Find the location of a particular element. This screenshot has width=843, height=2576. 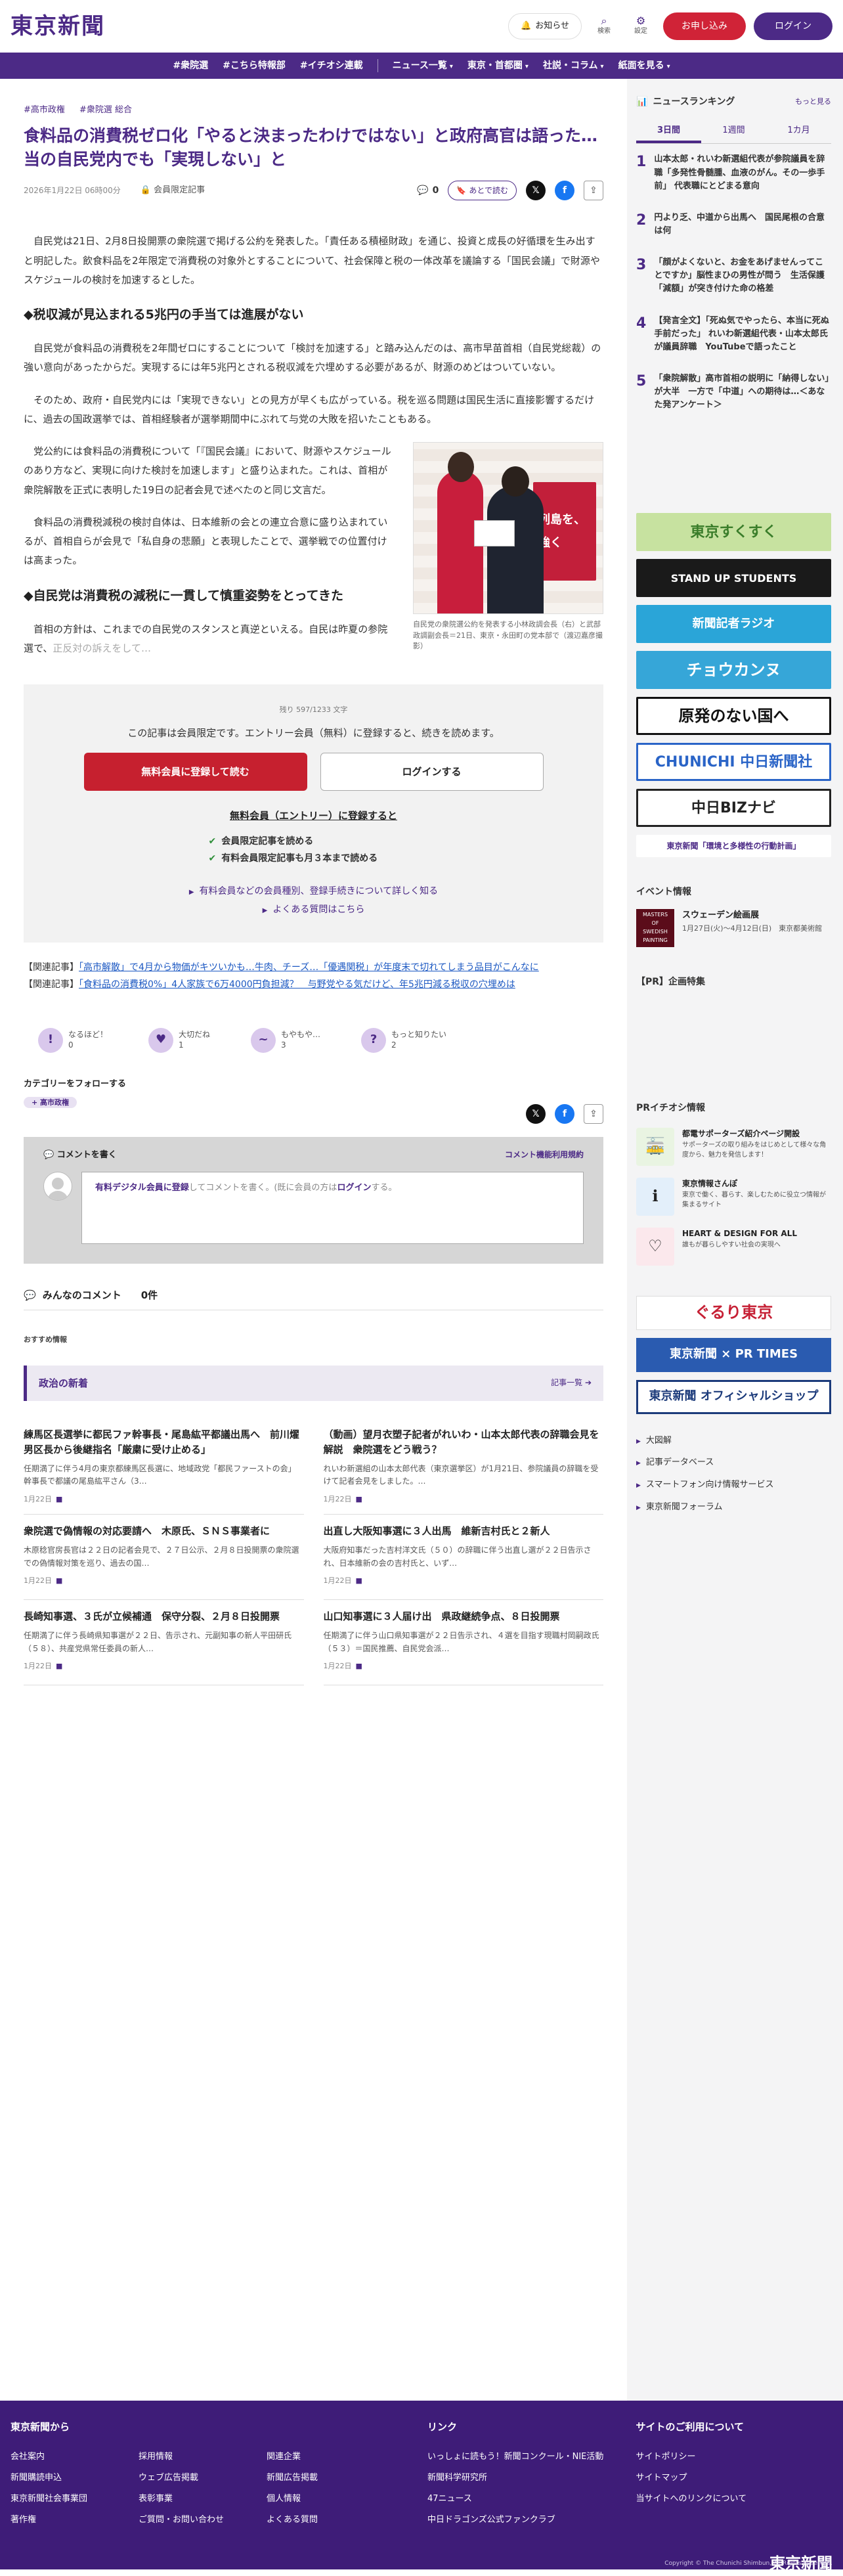

news-card-title: 長崎知事選、３氏が立候補通 保守分裂、２月８日投開票 is located at coordinates (164, 1617).